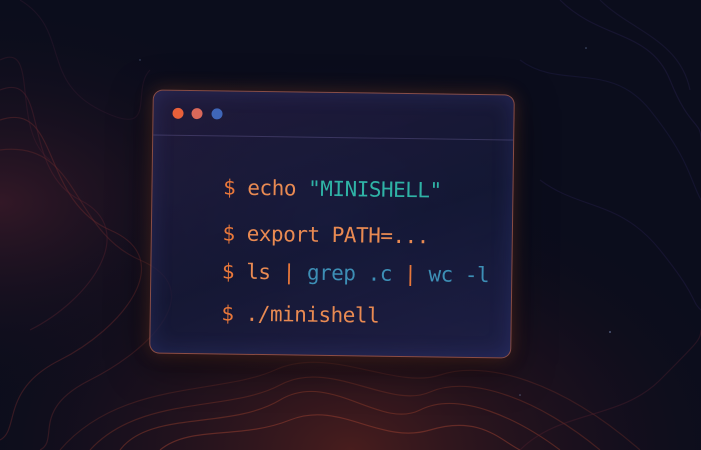  Describe the element at coordinates (178, 113) in the screenshot. I see `close-dot-icon` at that location.